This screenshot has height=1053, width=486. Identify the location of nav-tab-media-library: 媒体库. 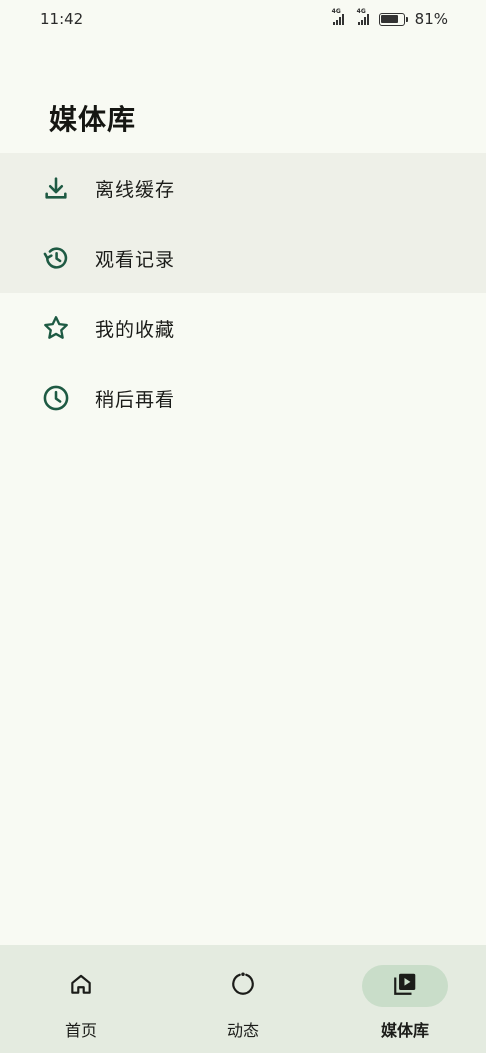
(405, 999).